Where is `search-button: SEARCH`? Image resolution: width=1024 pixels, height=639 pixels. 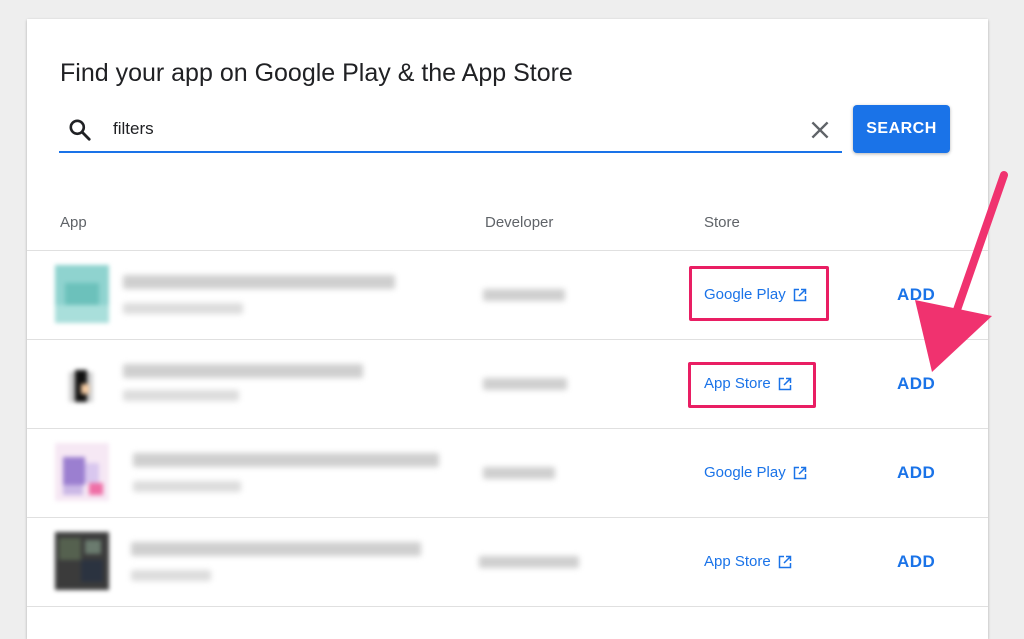
search-button: SEARCH is located at coordinates (901, 129).